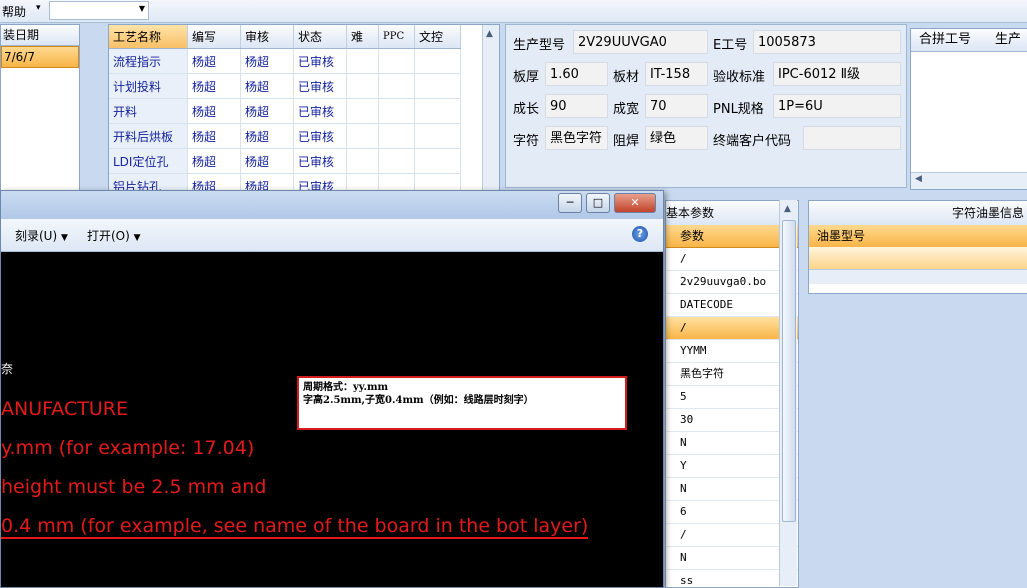 The image size is (1027, 588). I want to click on table-row: 开料后烘板 杨超 杨超 已审核, so click(285, 136).